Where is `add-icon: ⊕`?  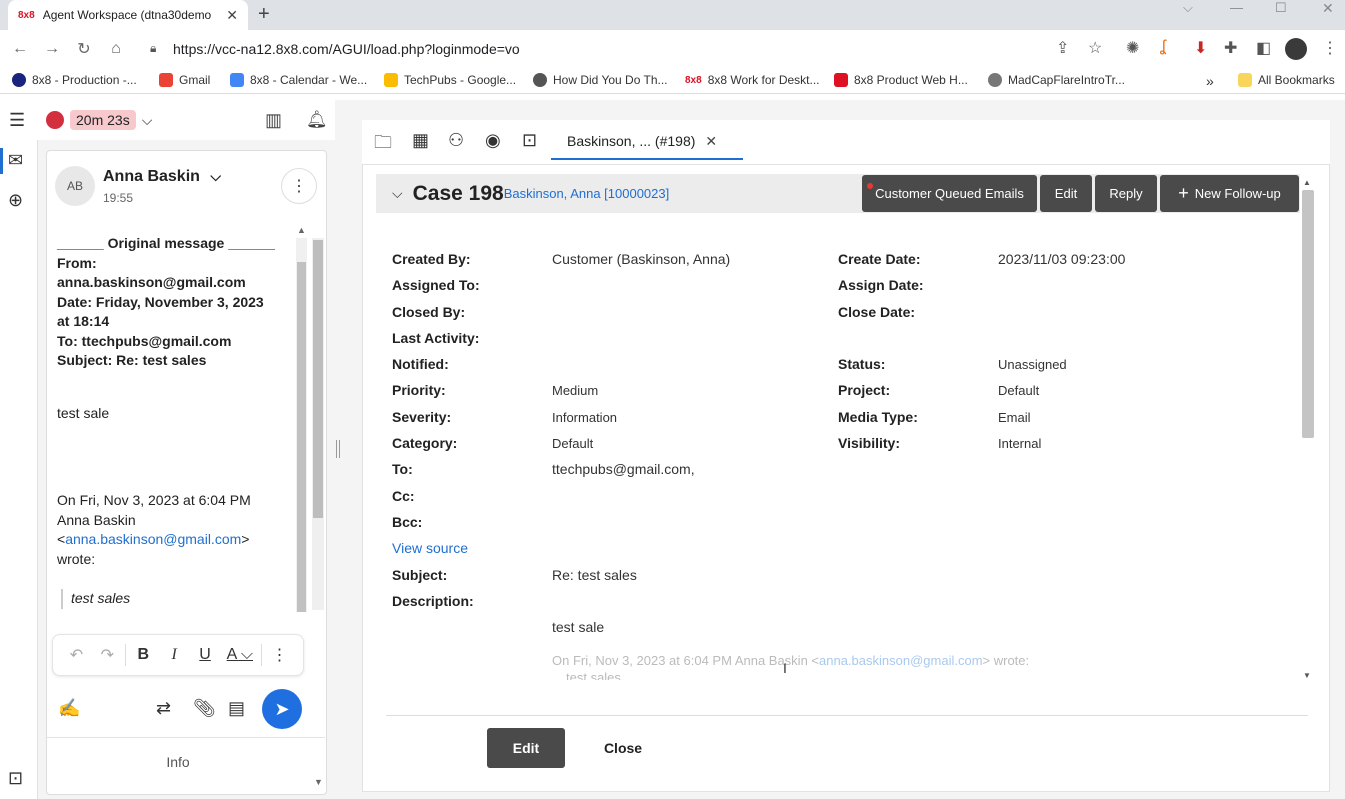
add-icon: ⊕ is located at coordinates (15, 200).